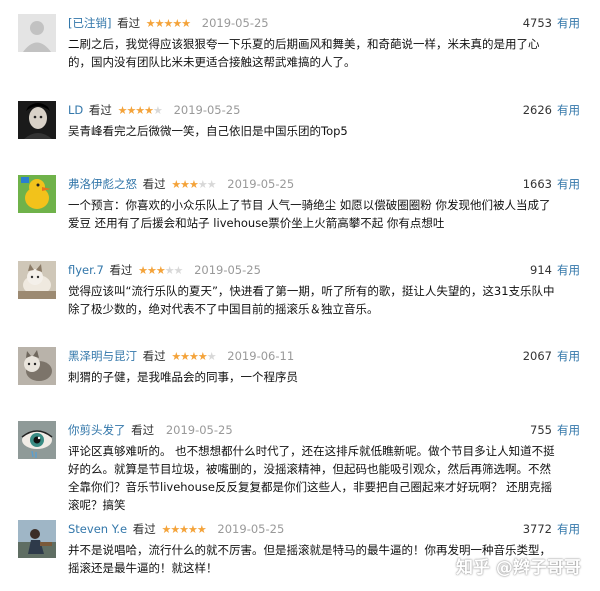 The width and height of the screenshot is (600, 591). What do you see at coordinates (37, 33) in the screenshot?
I see `default-avatar-icon` at bounding box center [37, 33].